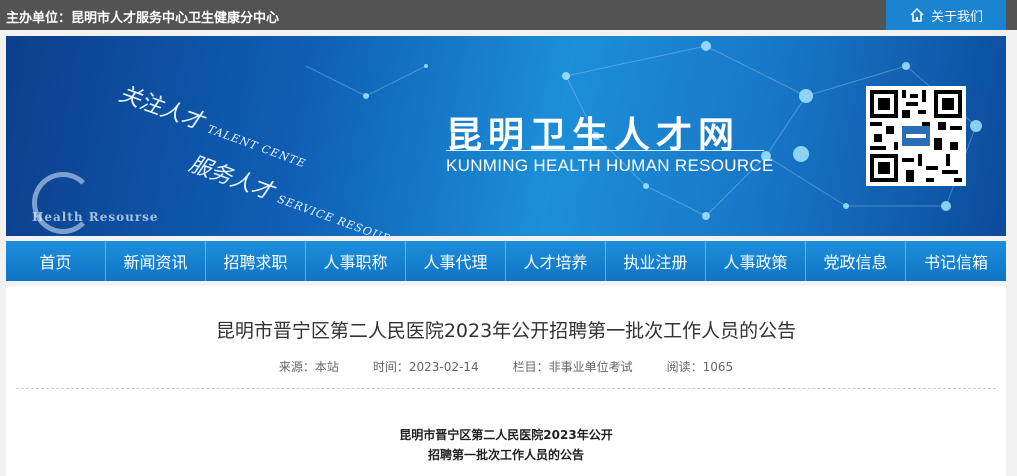 The width and height of the screenshot is (1017, 476). I want to click on host-unit-text: 主办单位：昆明市人才服务中心卫生健康分中心, so click(143, 18).